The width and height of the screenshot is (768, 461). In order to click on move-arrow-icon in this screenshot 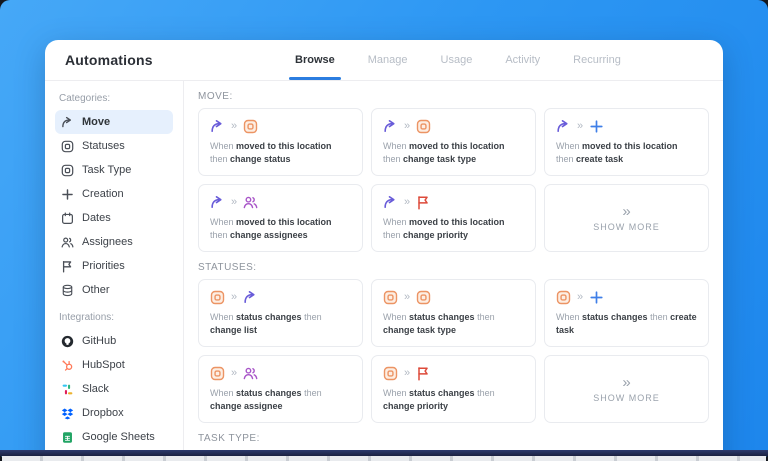, I will do `click(67, 122)`.